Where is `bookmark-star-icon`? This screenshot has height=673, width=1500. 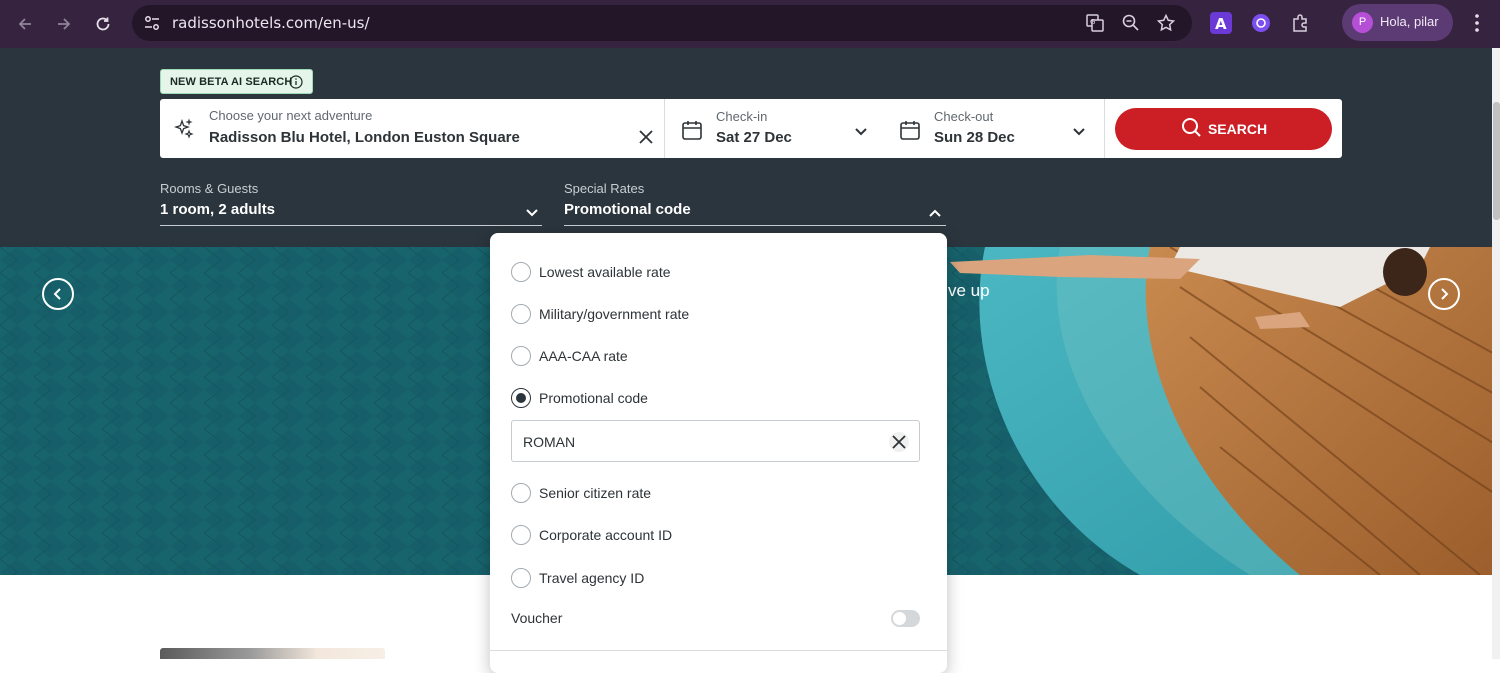
bookmark-star-icon is located at coordinates (1166, 23).